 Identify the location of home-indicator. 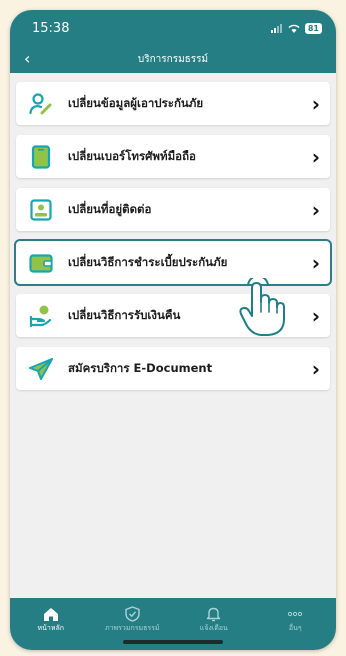
(173, 642).